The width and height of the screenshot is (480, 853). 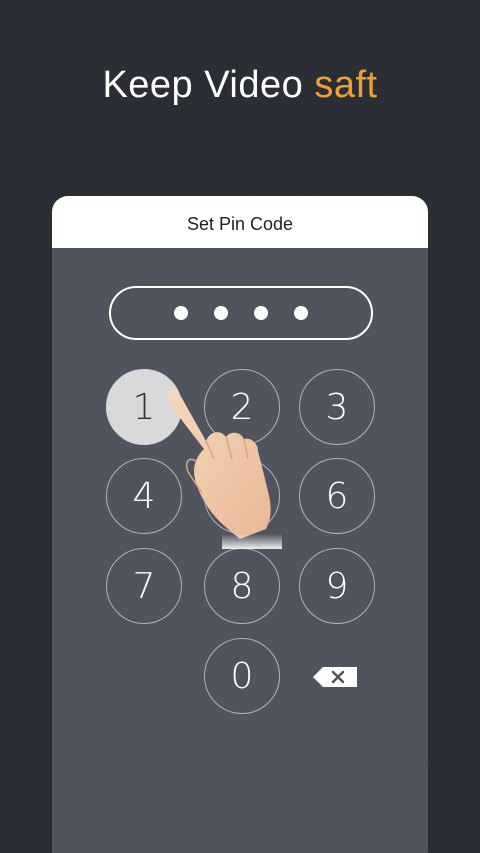 I want to click on pin-display, so click(x=241, y=313).